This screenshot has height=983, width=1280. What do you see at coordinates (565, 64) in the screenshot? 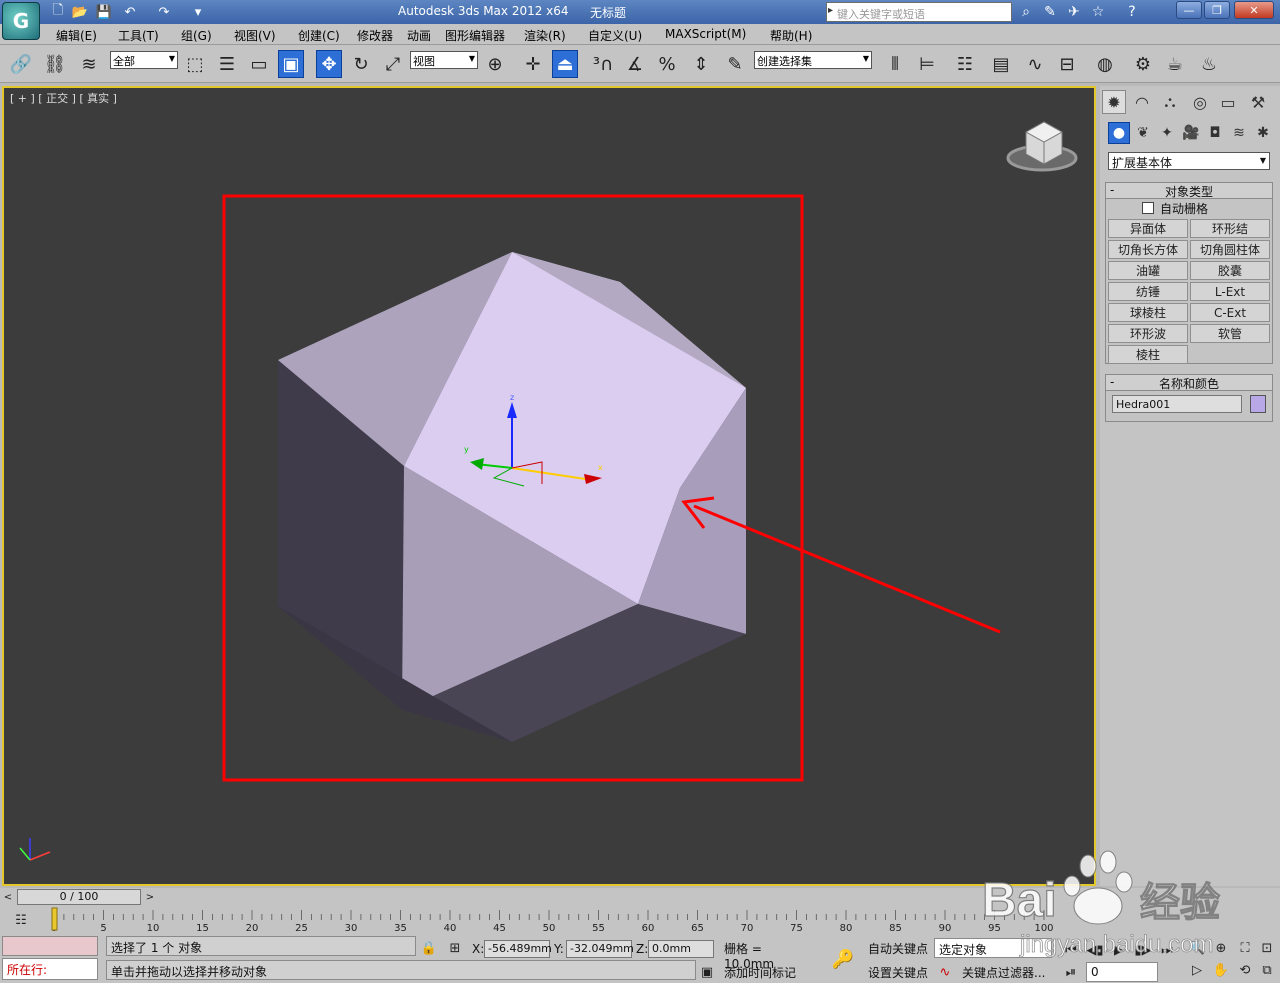
I see `keyboard-shortcut-override-icon: ⏏` at bounding box center [565, 64].